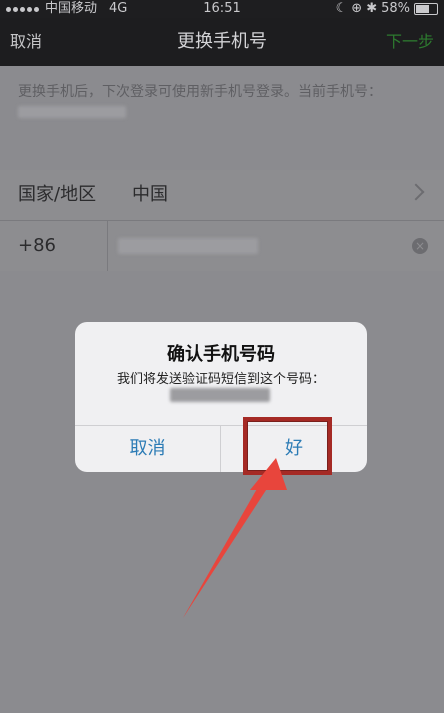  What do you see at coordinates (57, 194) in the screenshot?
I see `region-label: 国家/地区` at bounding box center [57, 194].